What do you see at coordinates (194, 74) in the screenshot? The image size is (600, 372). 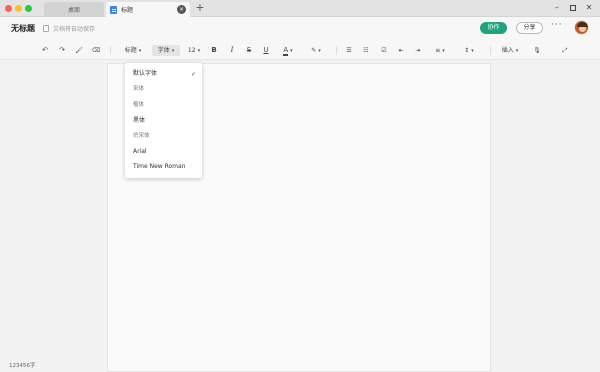 I see `checkmark-icon: ✓` at bounding box center [194, 74].